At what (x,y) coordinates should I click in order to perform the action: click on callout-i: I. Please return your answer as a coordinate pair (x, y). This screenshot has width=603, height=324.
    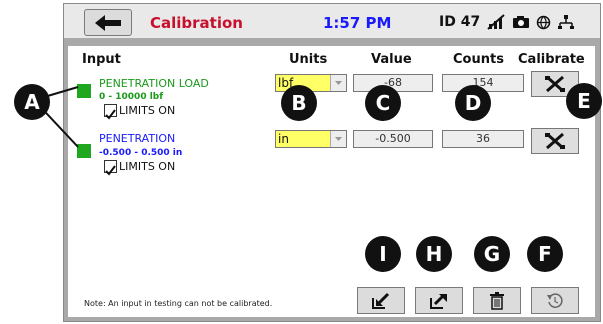
    Looking at the image, I should click on (383, 254).